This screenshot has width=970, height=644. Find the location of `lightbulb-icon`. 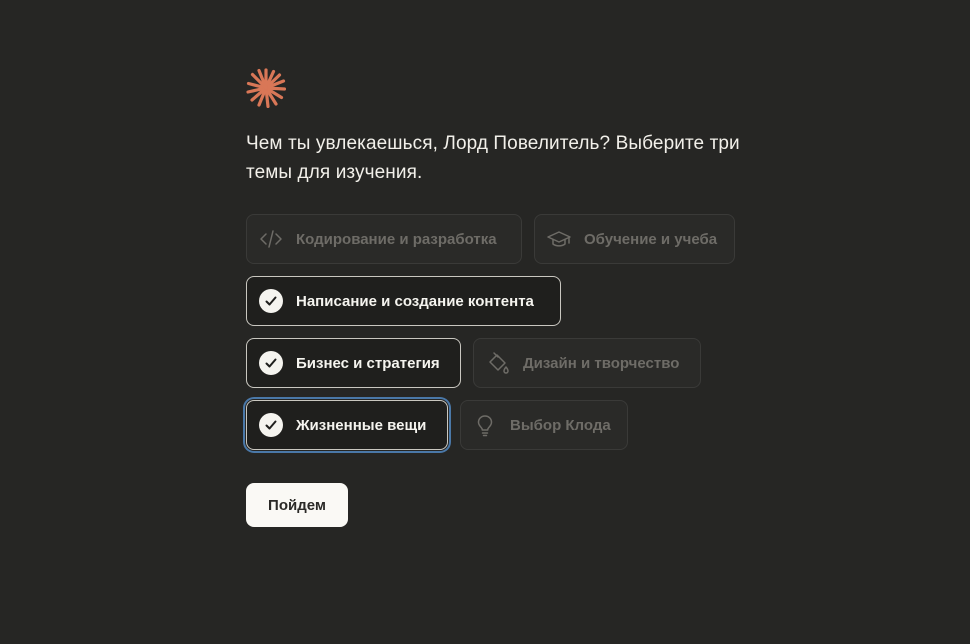

lightbulb-icon is located at coordinates (485, 425).